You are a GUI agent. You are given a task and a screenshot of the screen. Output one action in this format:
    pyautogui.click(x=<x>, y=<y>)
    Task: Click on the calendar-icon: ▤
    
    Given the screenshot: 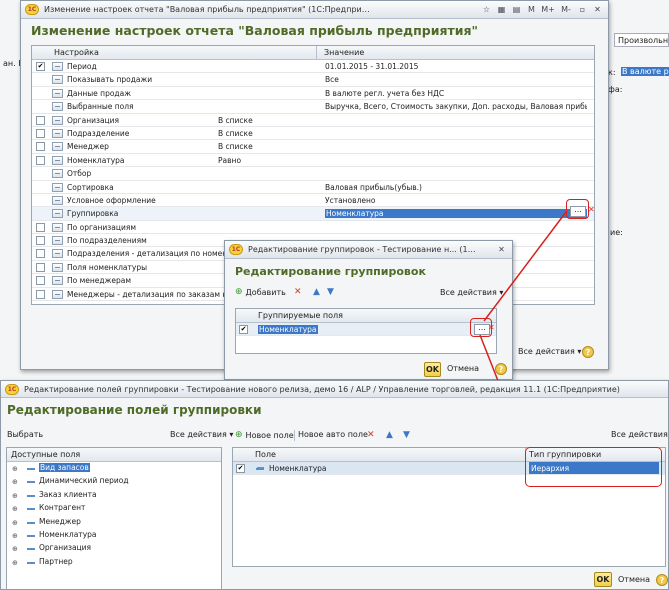 What is the action you would take?
    pyautogui.click(x=516, y=9)
    